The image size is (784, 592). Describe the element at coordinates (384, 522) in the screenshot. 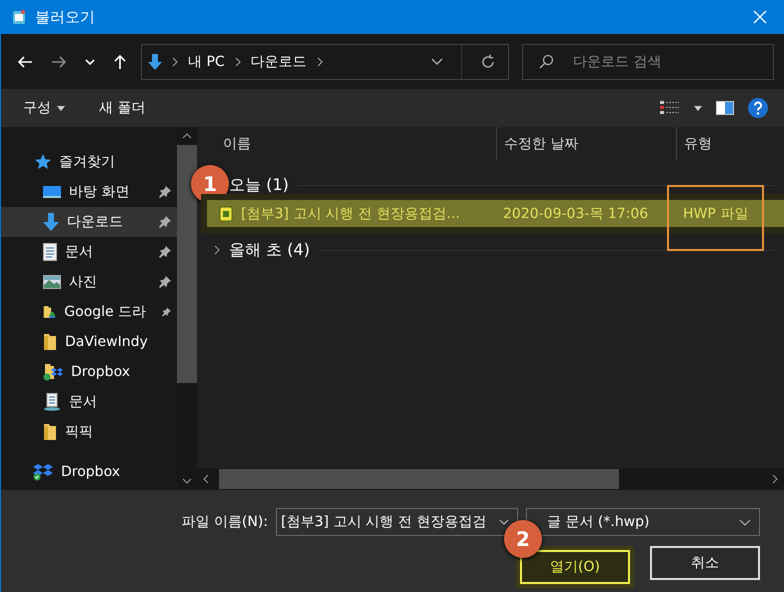

I see `file-name-value: [첨부3] 고시 시행 전 현장용접검` at that location.